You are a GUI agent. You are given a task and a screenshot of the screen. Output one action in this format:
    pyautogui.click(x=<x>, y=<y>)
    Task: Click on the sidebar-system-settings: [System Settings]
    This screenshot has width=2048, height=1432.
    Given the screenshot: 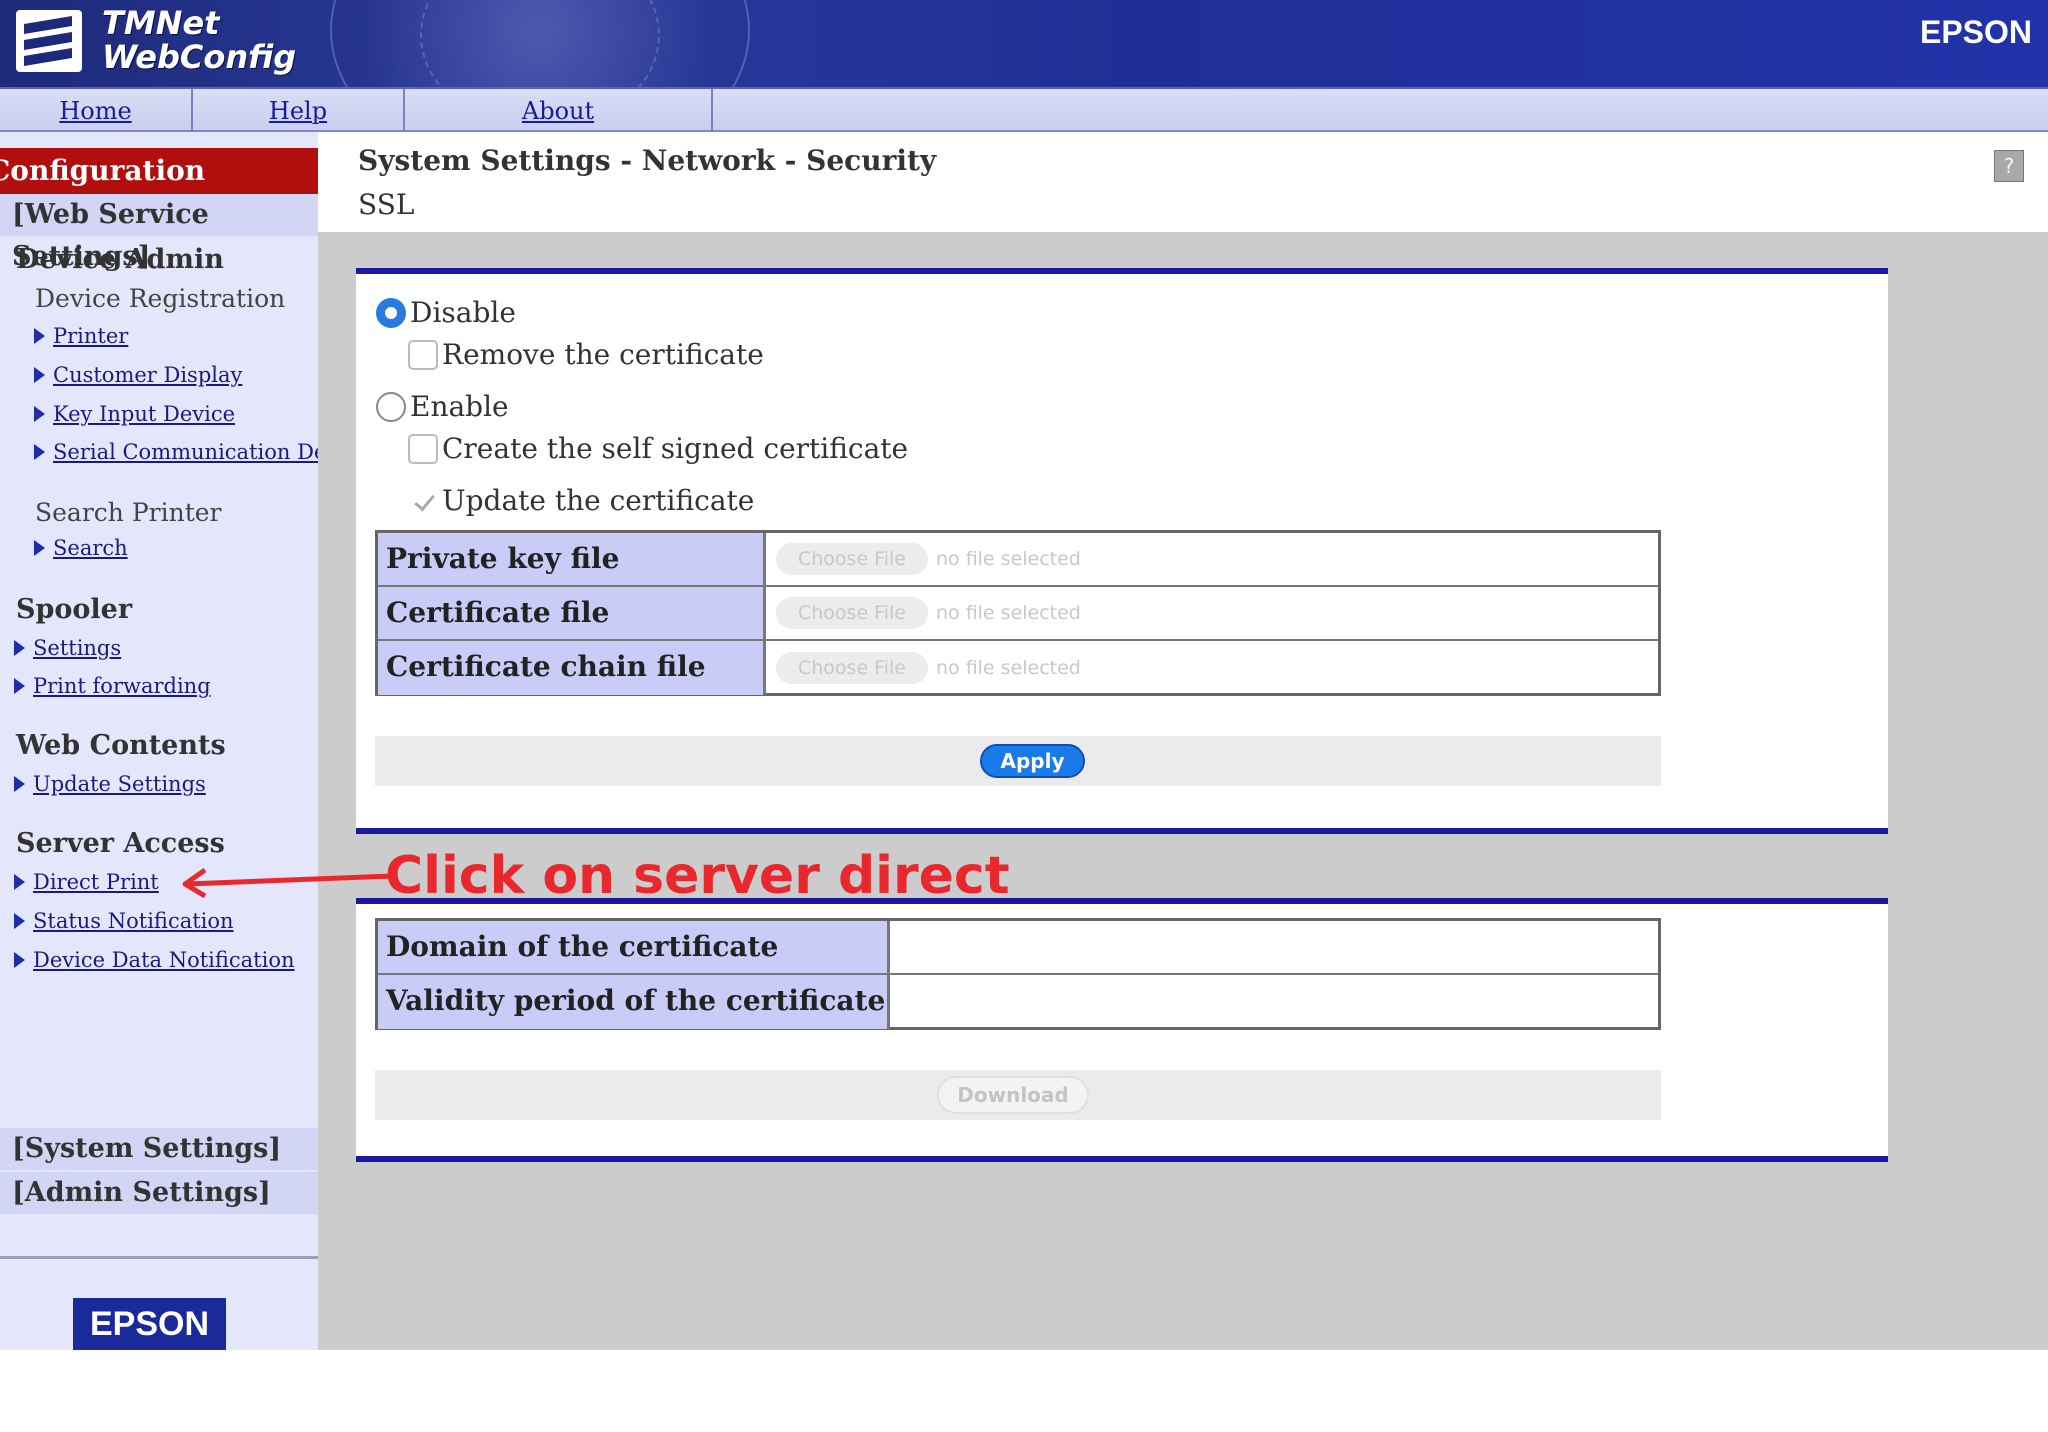 What is the action you would take?
    pyautogui.click(x=159, y=1149)
    